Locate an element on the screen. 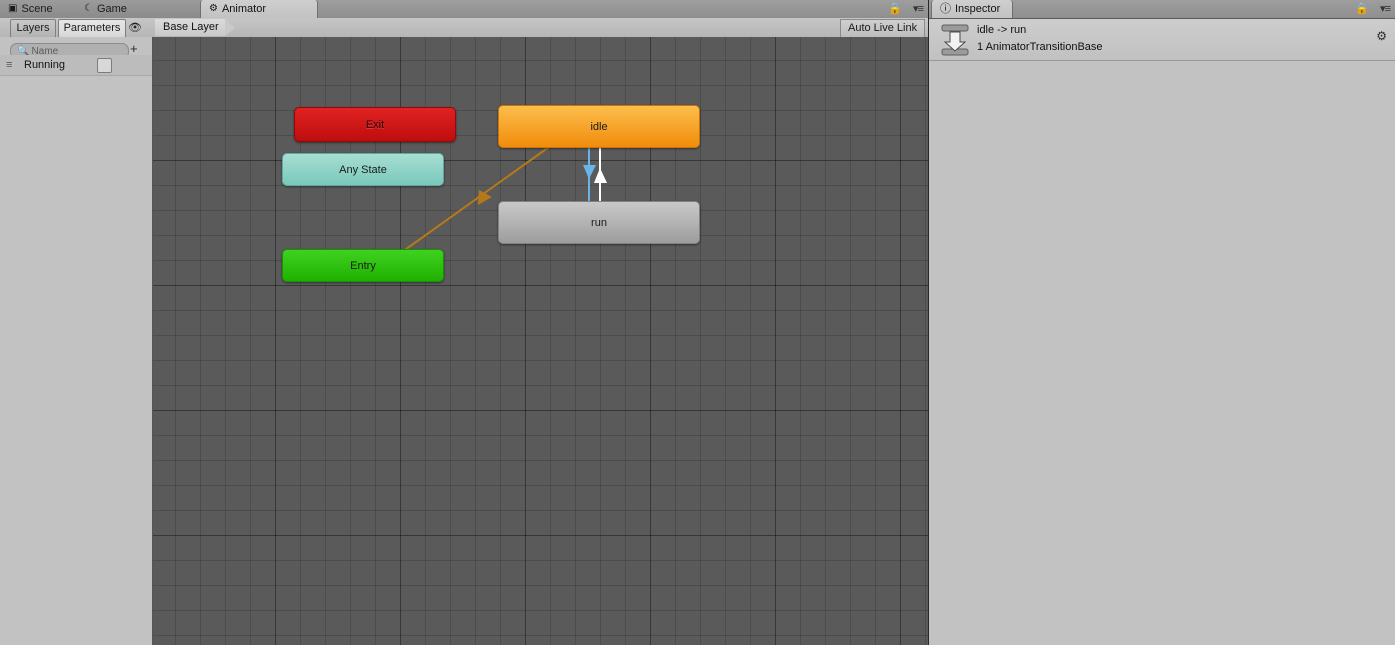  tab-game: ☾ Game is located at coordinates (143, 9).